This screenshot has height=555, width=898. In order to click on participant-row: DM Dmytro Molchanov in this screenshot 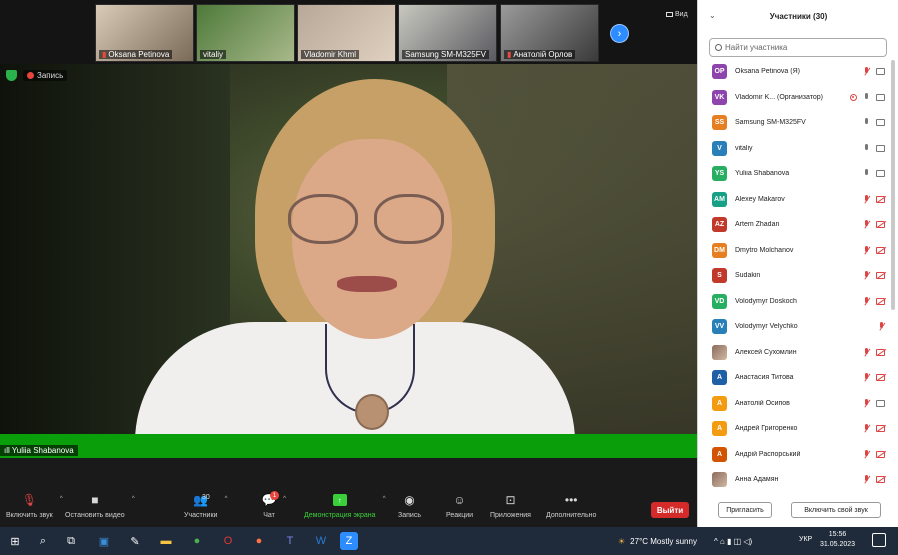, I will do `click(798, 251)`.